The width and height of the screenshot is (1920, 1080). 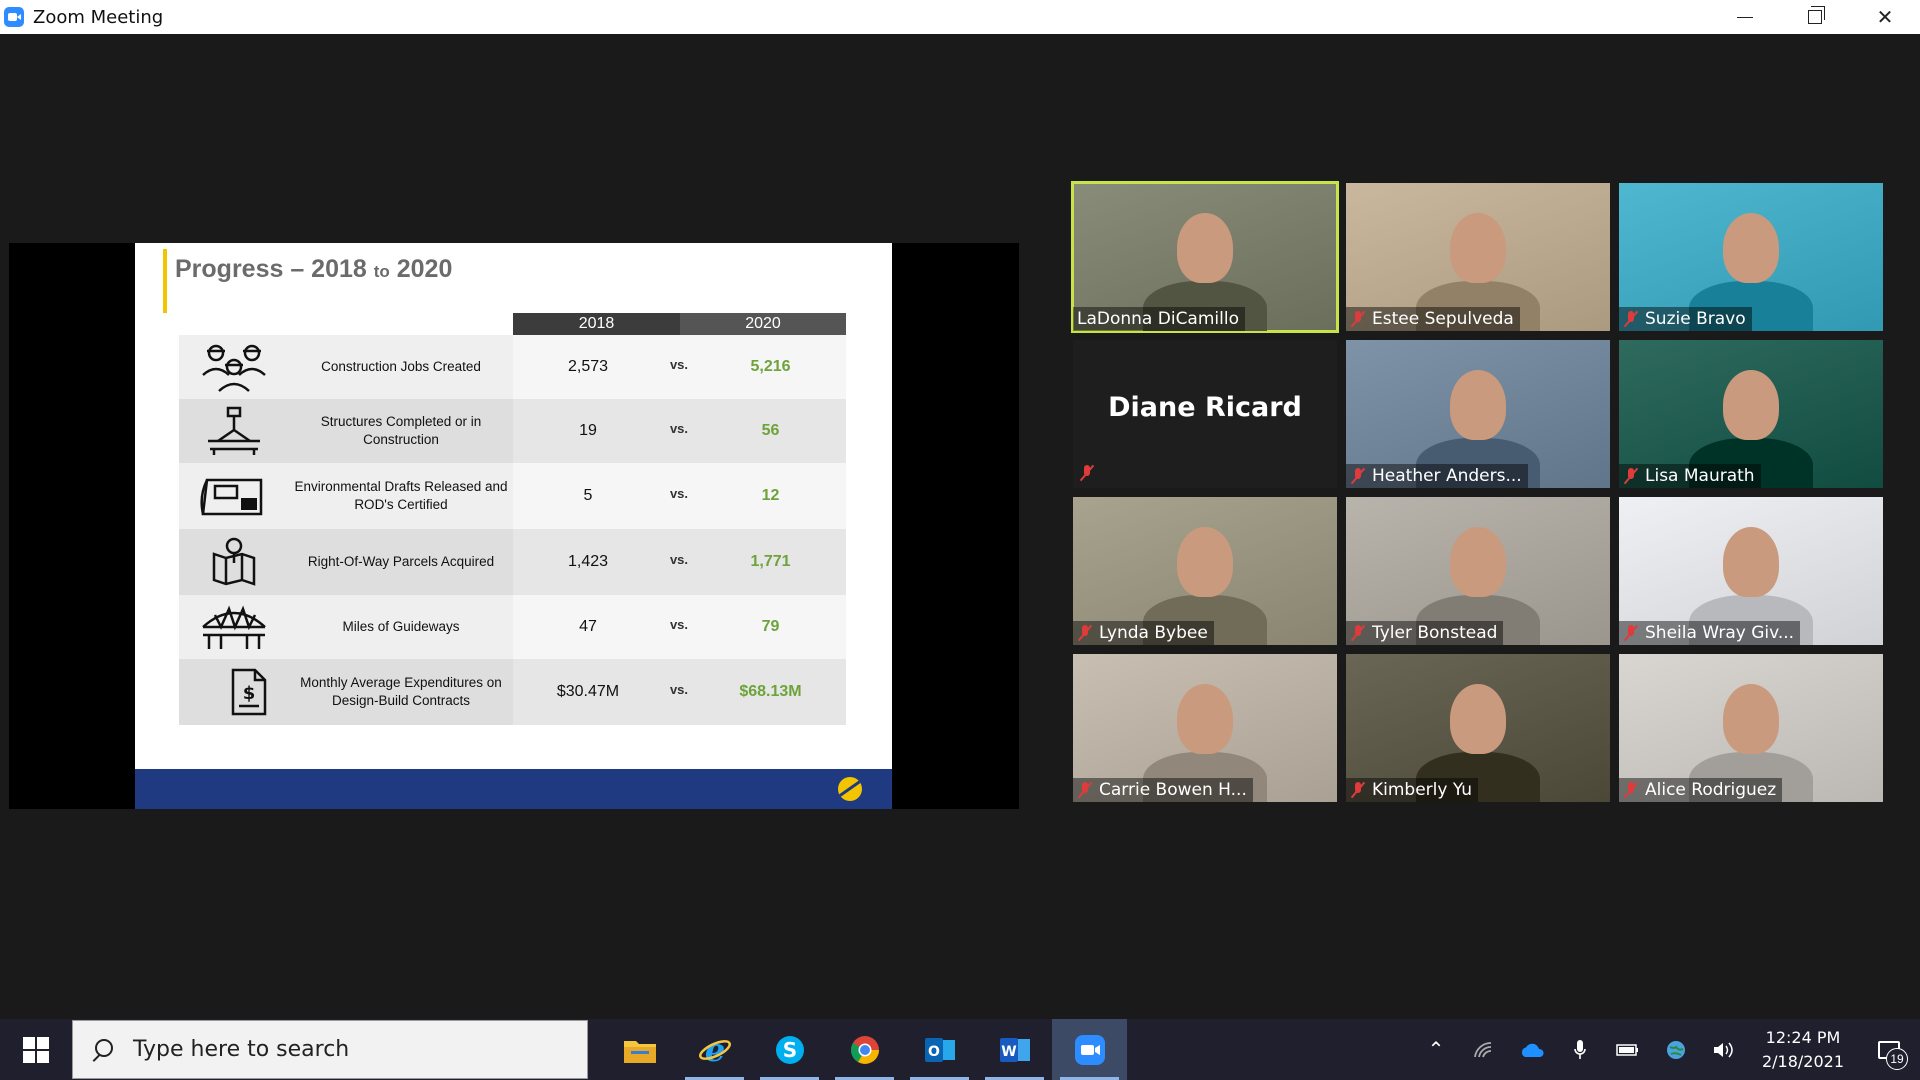 What do you see at coordinates (770, 561) in the screenshot?
I see `value-2020: 1,771` at bounding box center [770, 561].